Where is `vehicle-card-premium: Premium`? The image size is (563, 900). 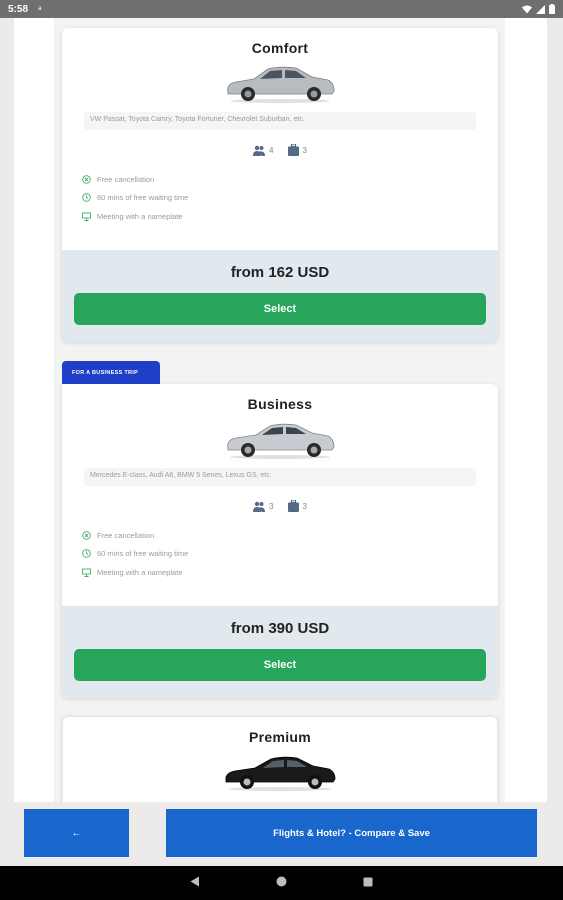 vehicle-card-premium: Premium is located at coordinates (280, 759).